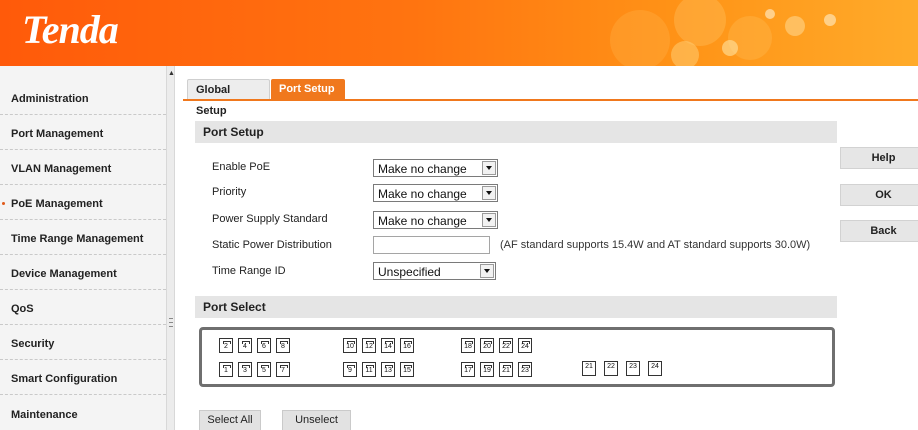  Describe the element at coordinates (633, 368) in the screenshot. I see `sfp-port-23: 23` at that location.